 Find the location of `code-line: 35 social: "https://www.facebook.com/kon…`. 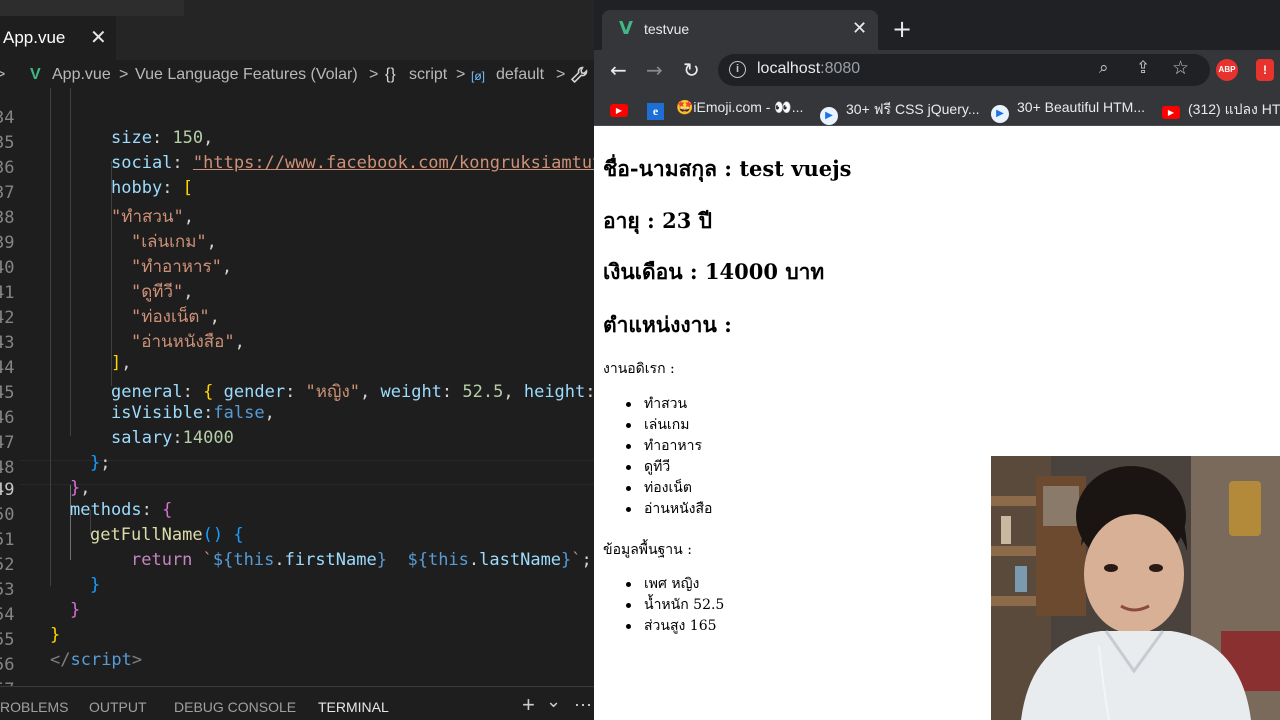

code-line: 35 social: "https://www.facebook.com/kon… is located at coordinates (297, 143).